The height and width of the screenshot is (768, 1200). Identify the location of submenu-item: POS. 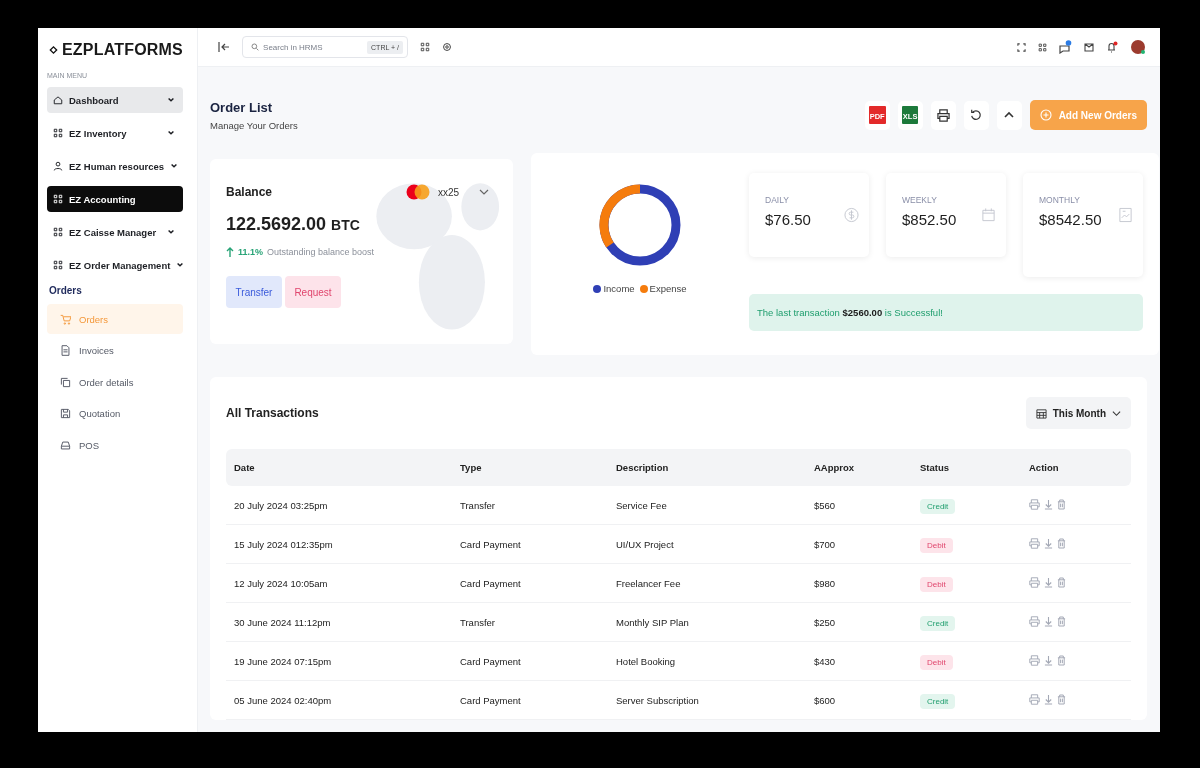
(115, 445).